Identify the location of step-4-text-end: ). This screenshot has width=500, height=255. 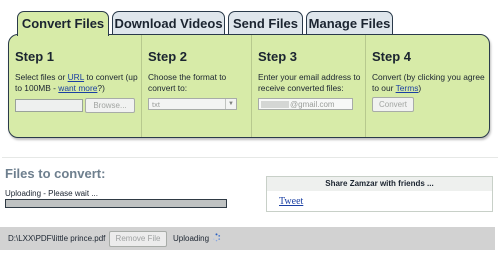
(420, 88).